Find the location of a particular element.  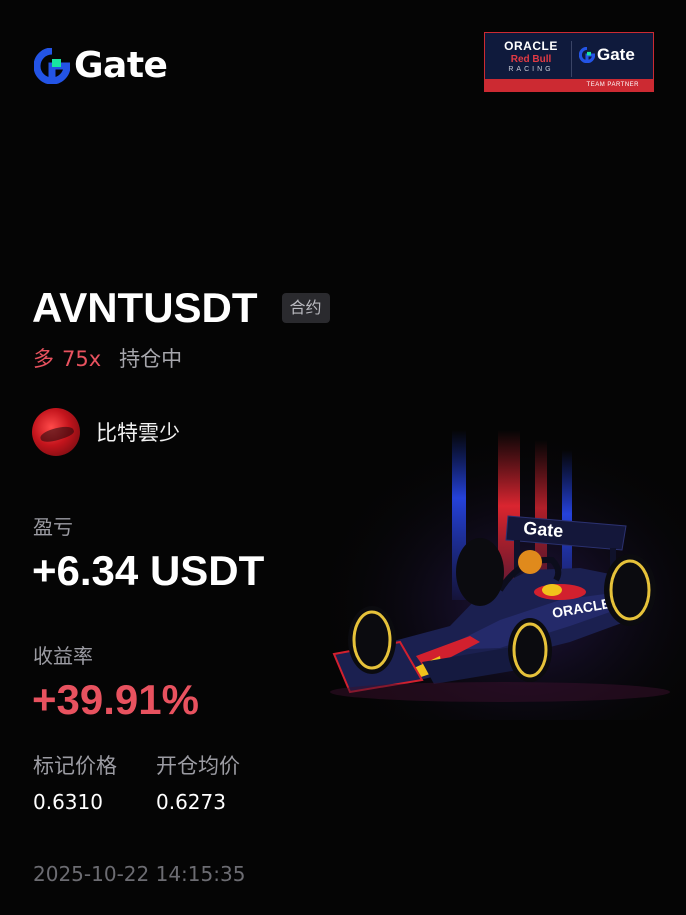

position-status: 持仓中 is located at coordinates (151, 359).